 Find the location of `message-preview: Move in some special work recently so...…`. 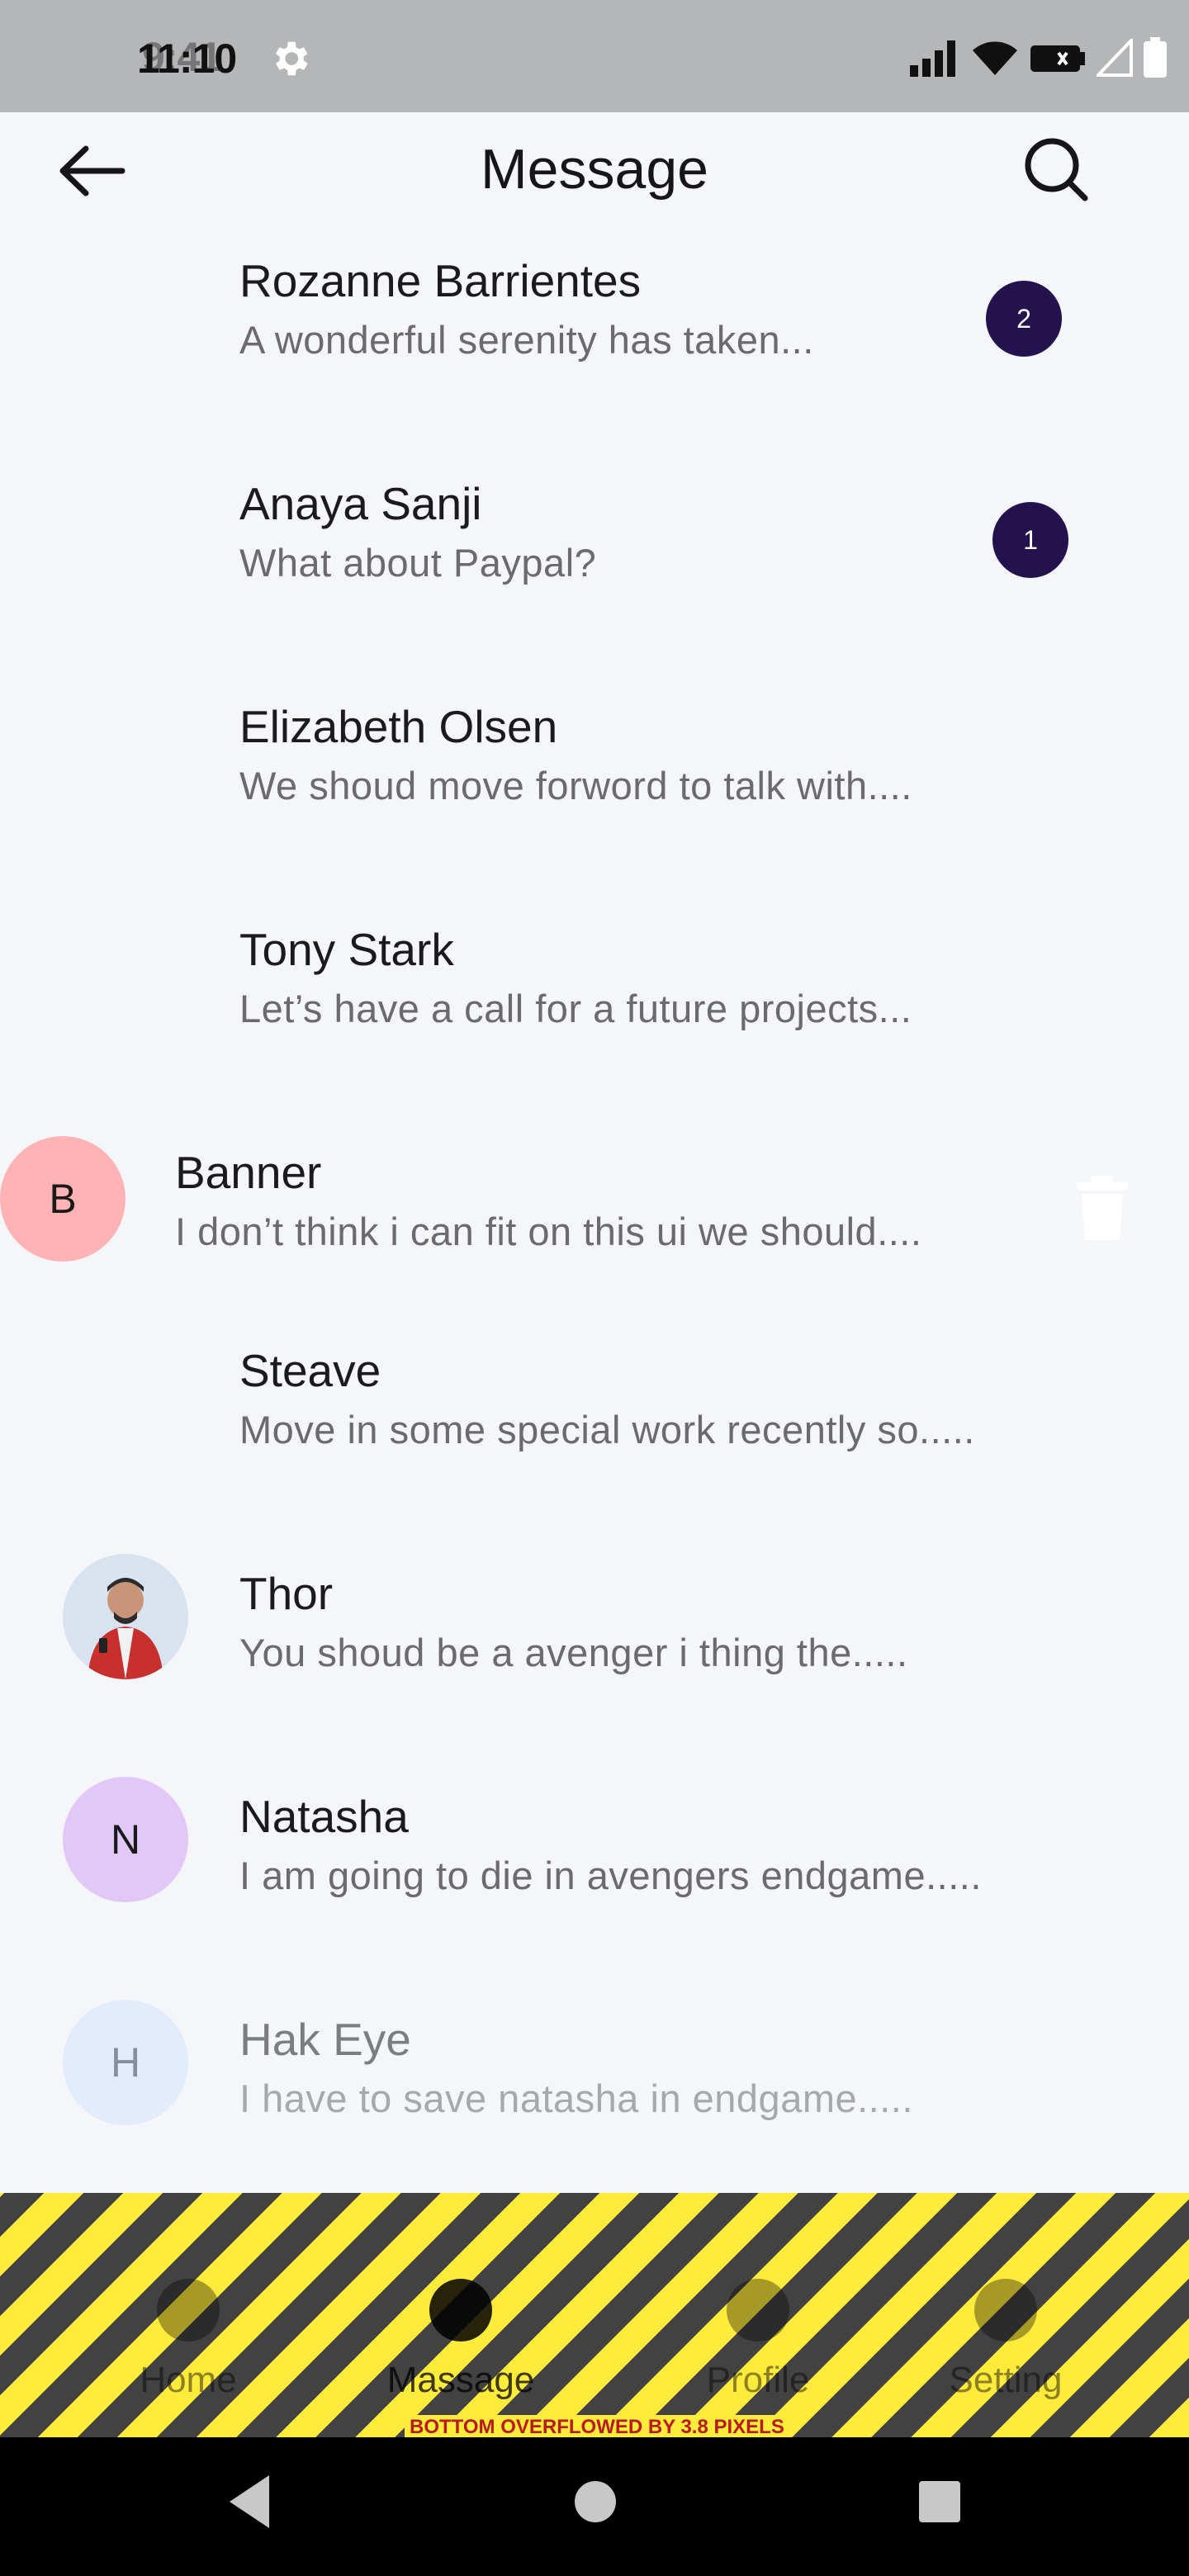

message-preview: Move in some special work recently so...… is located at coordinates (607, 1429).